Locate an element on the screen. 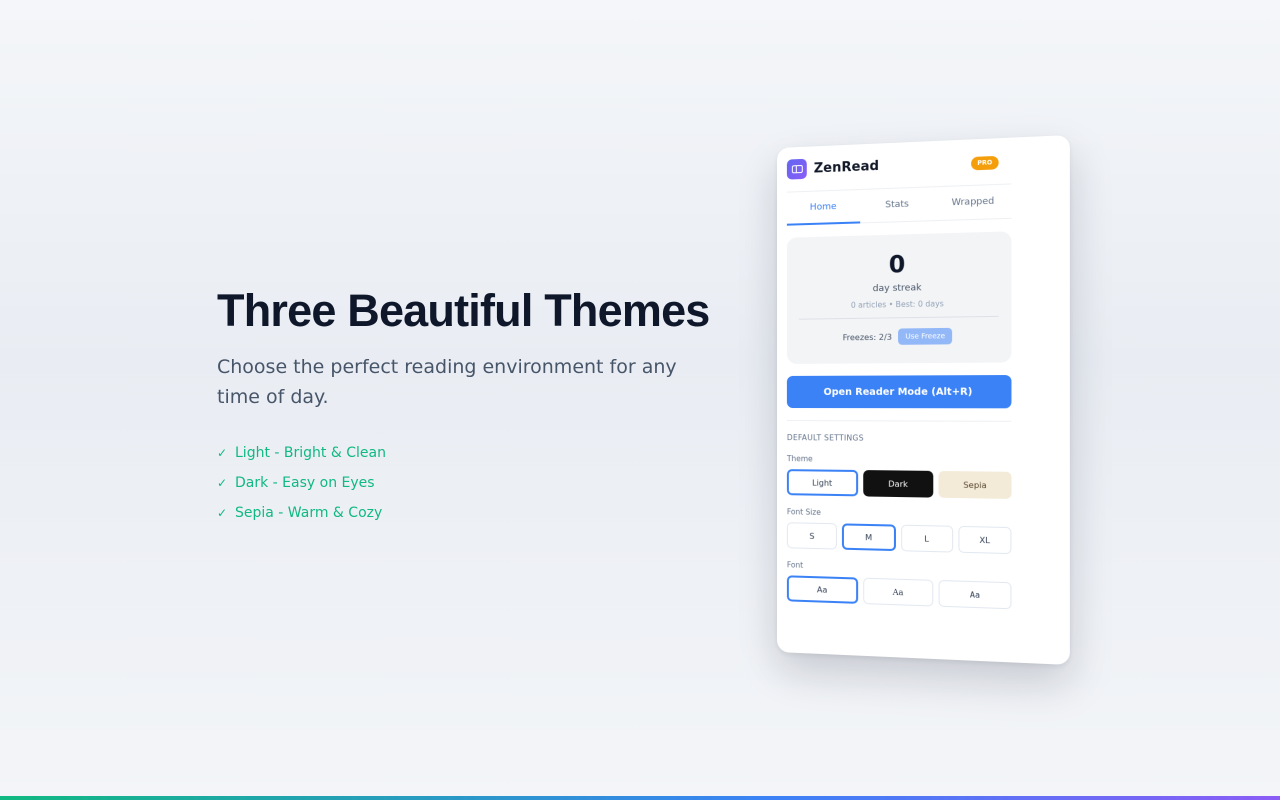 Image resolution: width=1280 pixels, height=800 pixels. font-options: Aa Aa Aa is located at coordinates (899, 592).